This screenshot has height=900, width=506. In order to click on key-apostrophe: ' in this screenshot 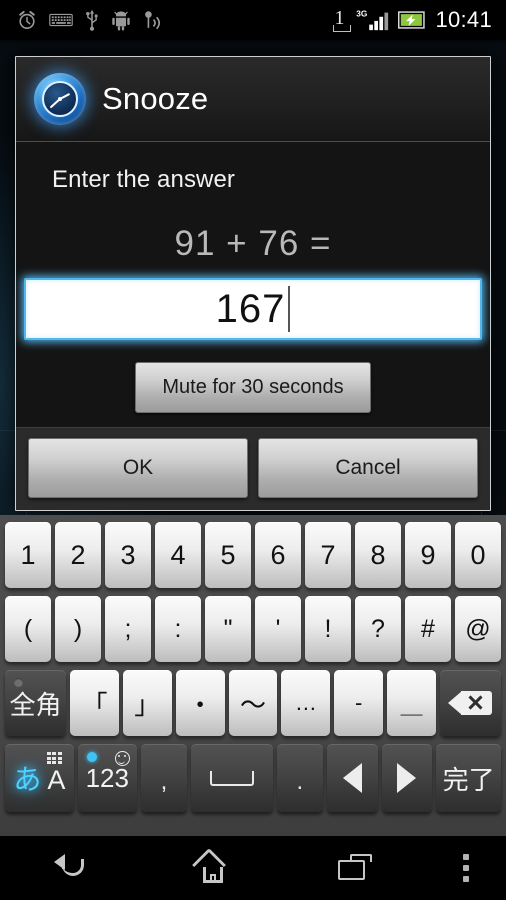, I will do `click(278, 629)`.